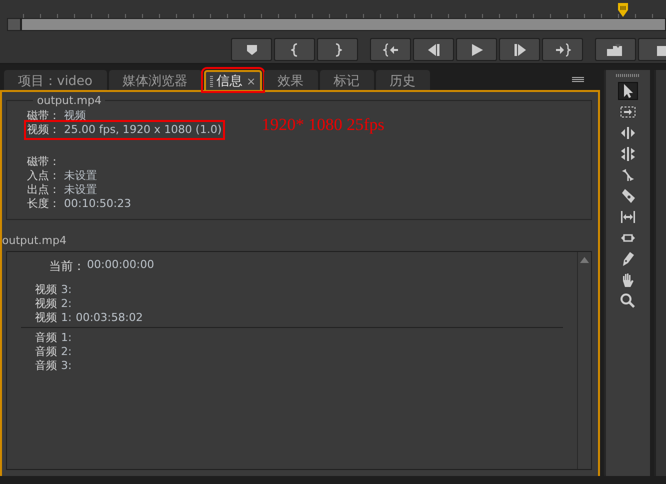  What do you see at coordinates (43, 176) in the screenshot?
I see `info-label: 入点：` at bounding box center [43, 176].